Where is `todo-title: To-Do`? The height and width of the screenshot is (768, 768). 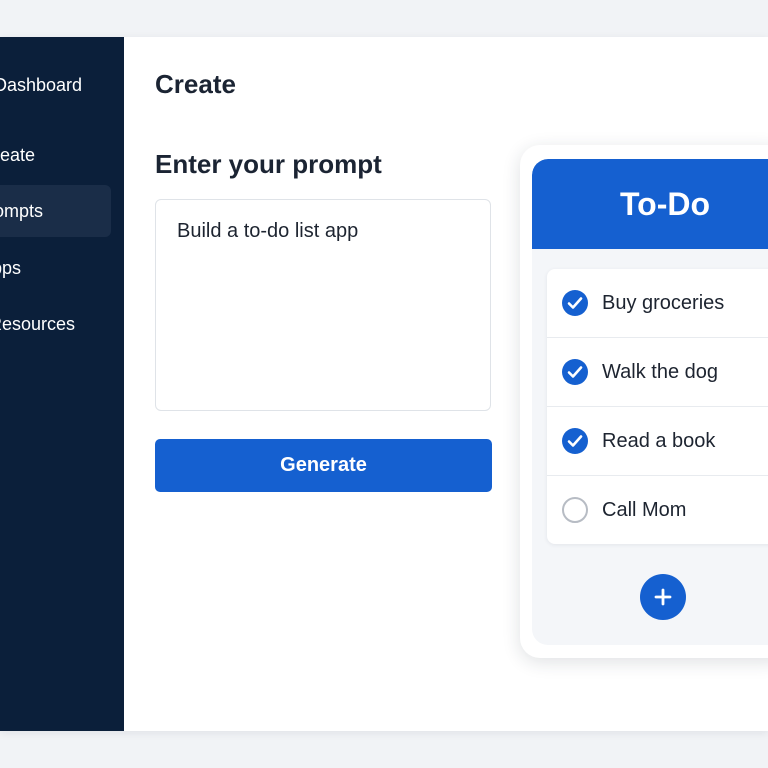 todo-title: To-Do is located at coordinates (650, 204).